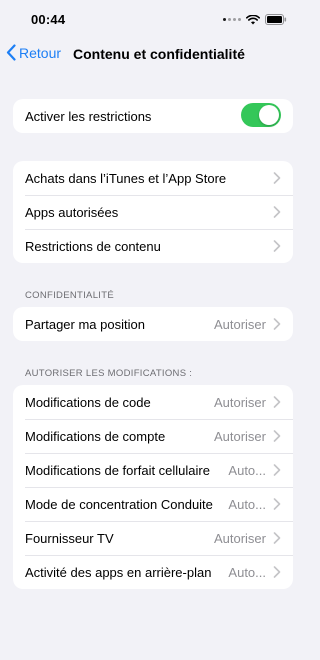  I want to click on list-item-allowed-apps: Apps autorisées, so click(153, 212).